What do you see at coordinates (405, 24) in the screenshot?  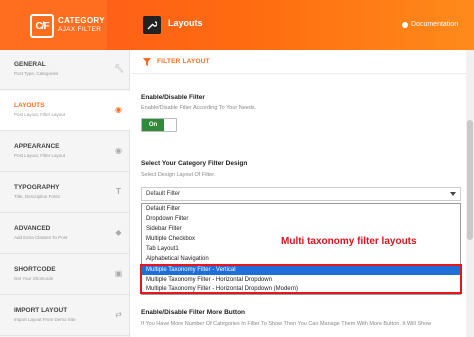 I see `info-icon` at bounding box center [405, 24].